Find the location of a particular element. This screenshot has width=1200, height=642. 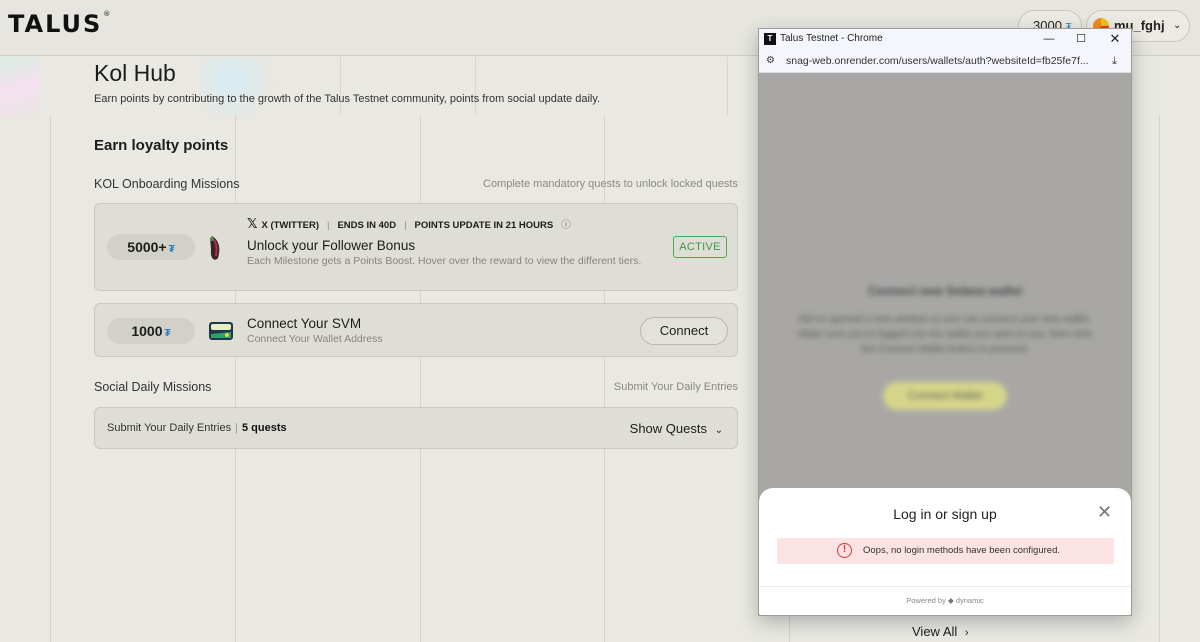

maximize-icon: ☐ is located at coordinates (1081, 39).